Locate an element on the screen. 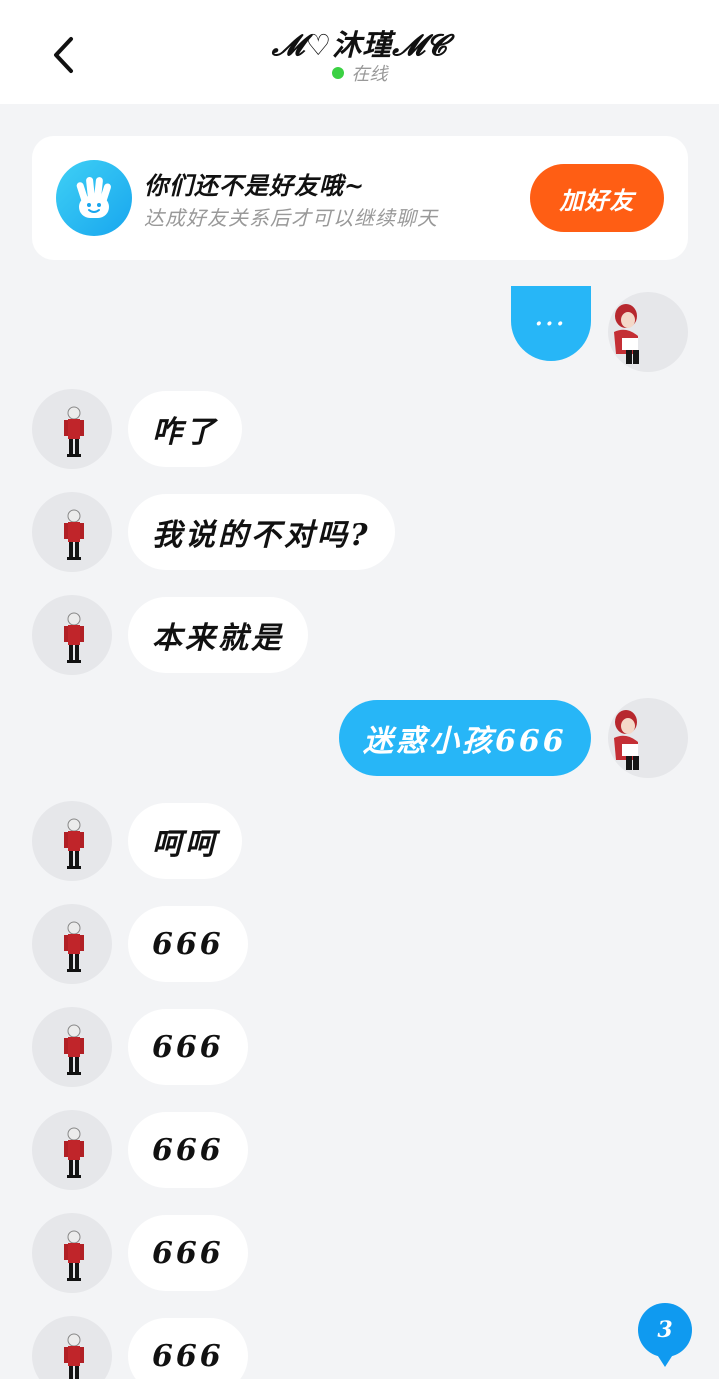 This screenshot has height=1379, width=719. online-status: 在线 is located at coordinates (359, 73).